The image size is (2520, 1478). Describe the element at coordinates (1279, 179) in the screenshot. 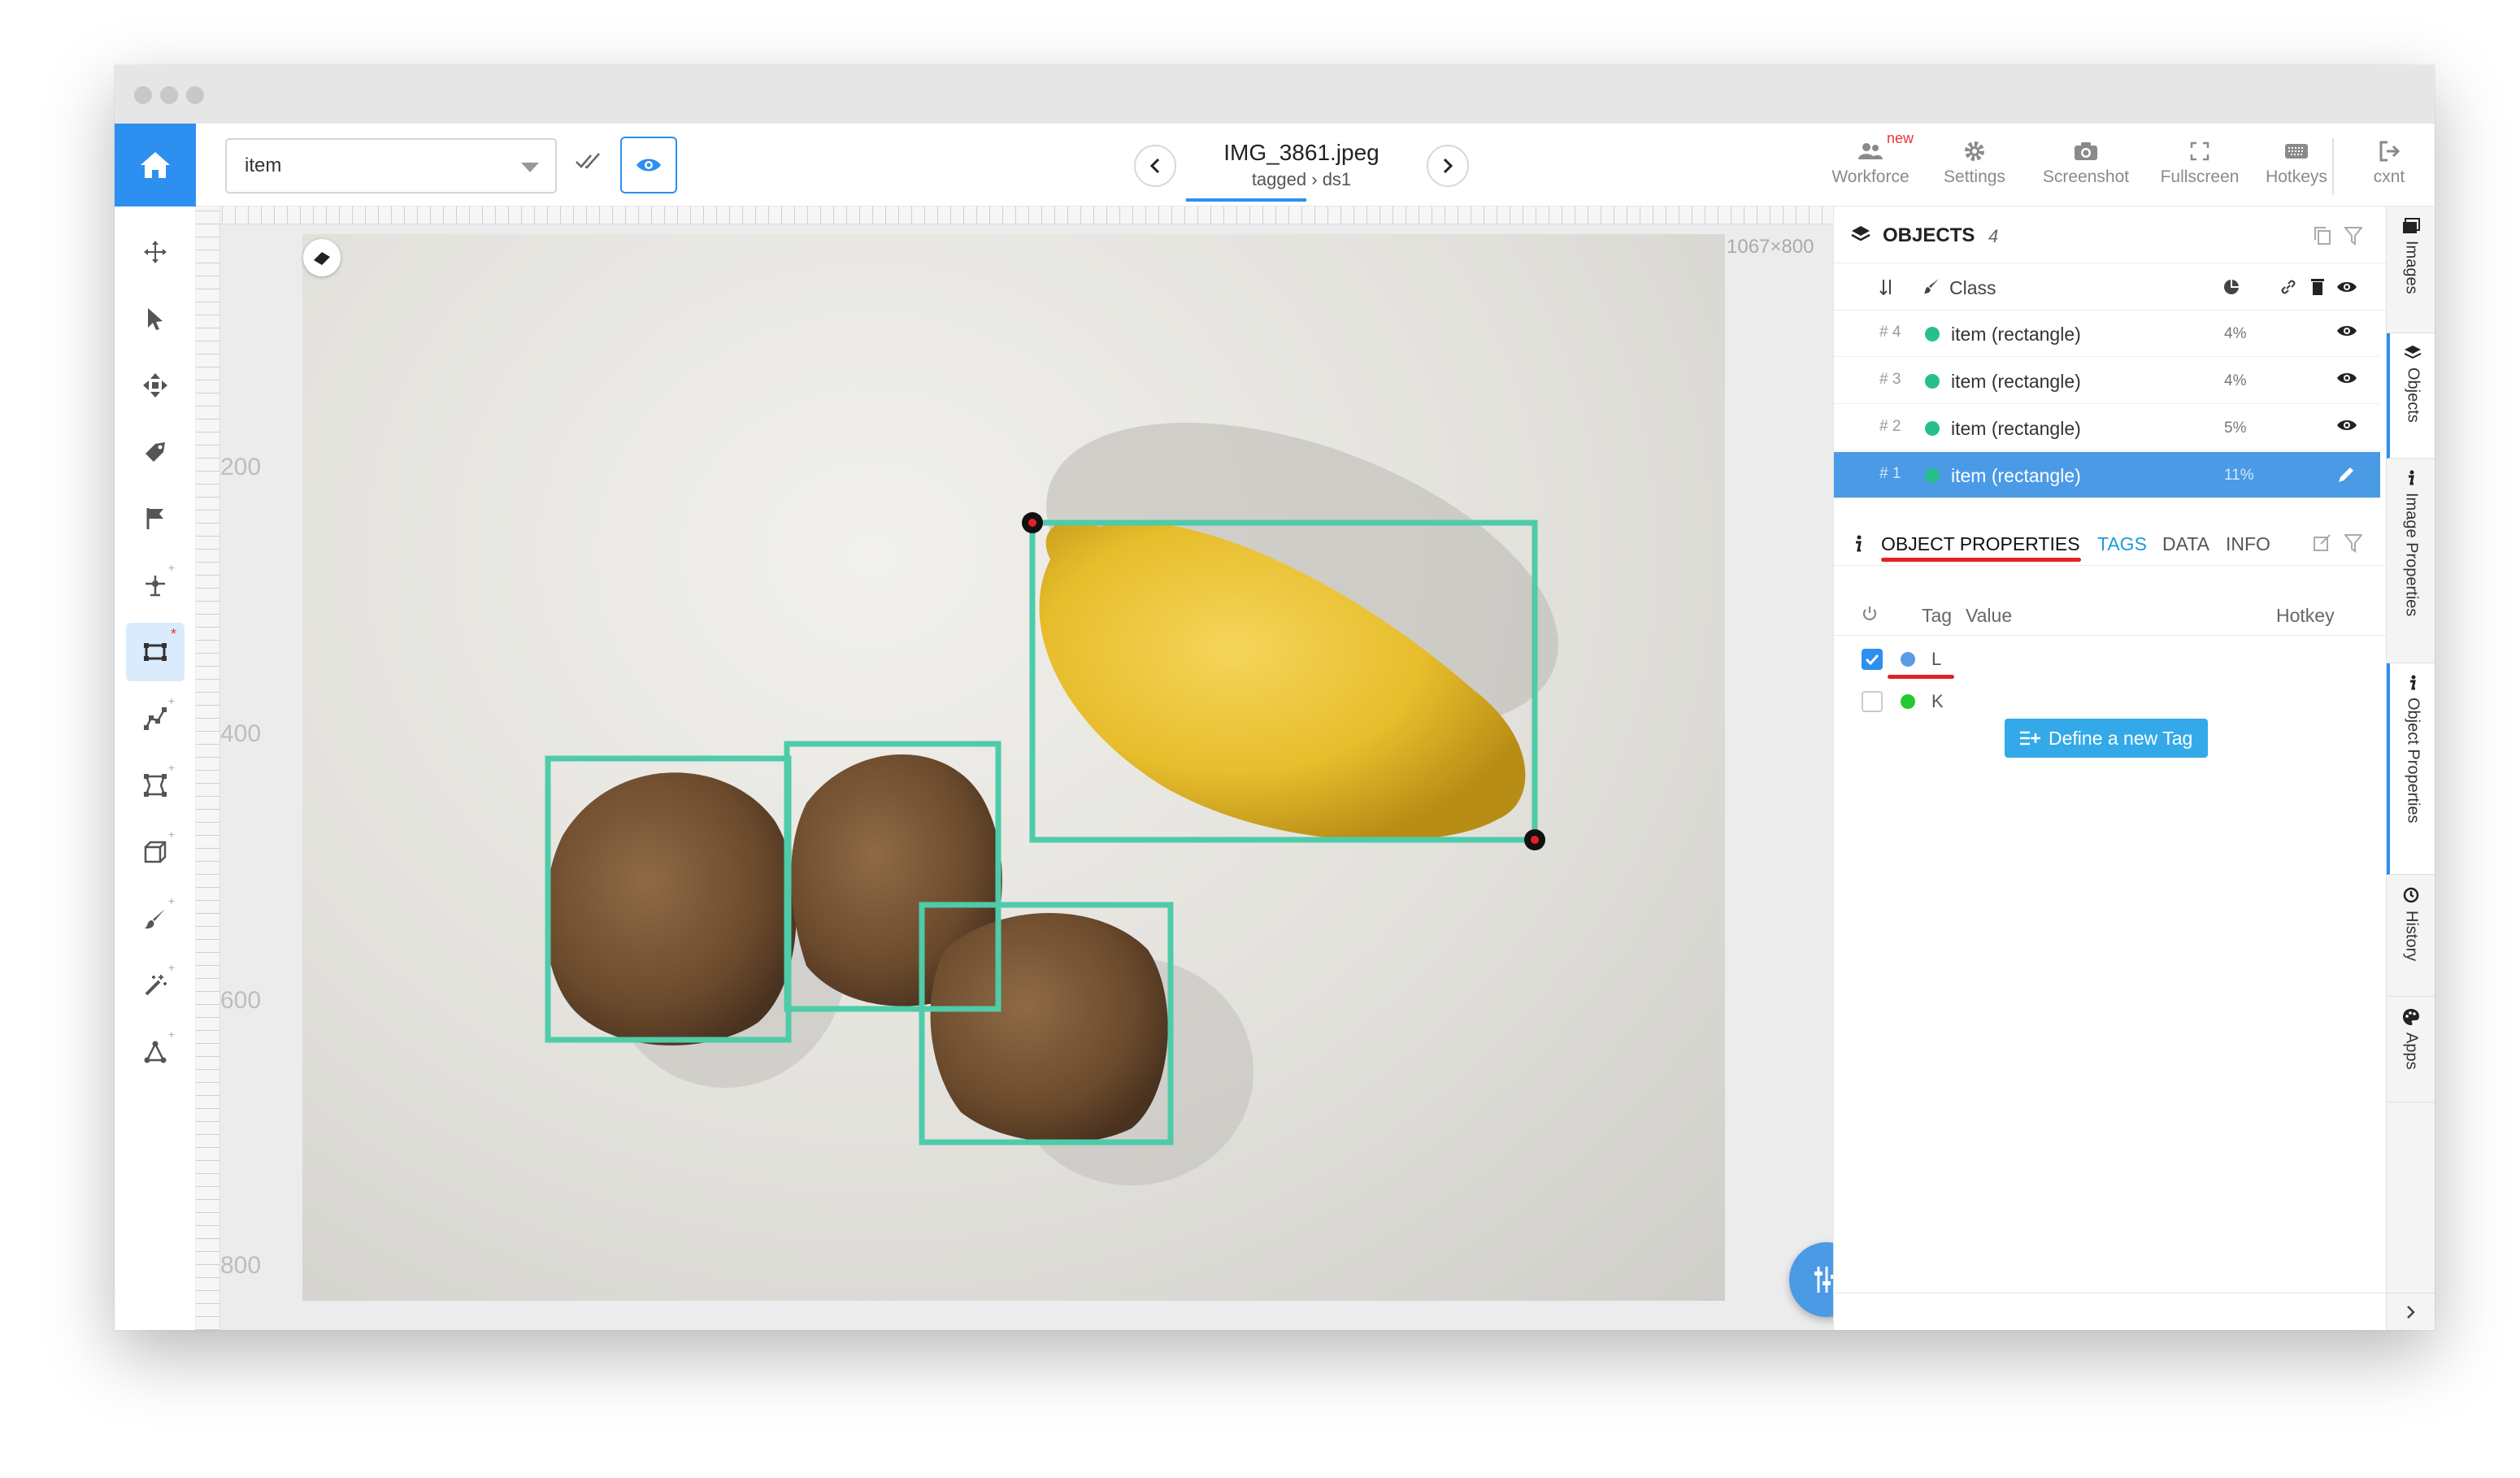

I see `breadcrumb-dataset-group: tagged` at that location.